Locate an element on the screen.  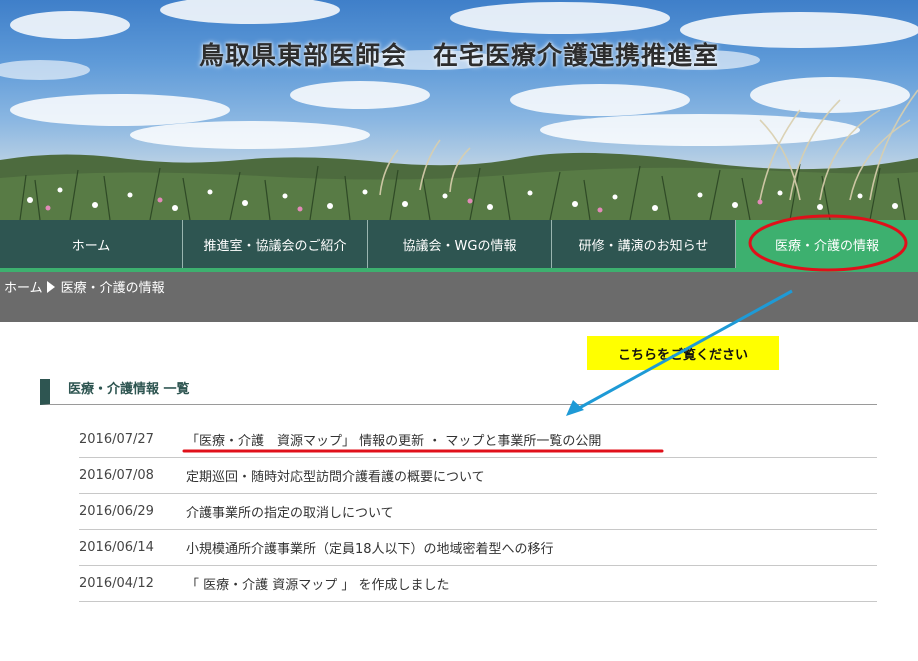
news-row: 2016/04/12 「 医療・介護 資源マップ 」 を作成しました is located at coordinates (478, 584).